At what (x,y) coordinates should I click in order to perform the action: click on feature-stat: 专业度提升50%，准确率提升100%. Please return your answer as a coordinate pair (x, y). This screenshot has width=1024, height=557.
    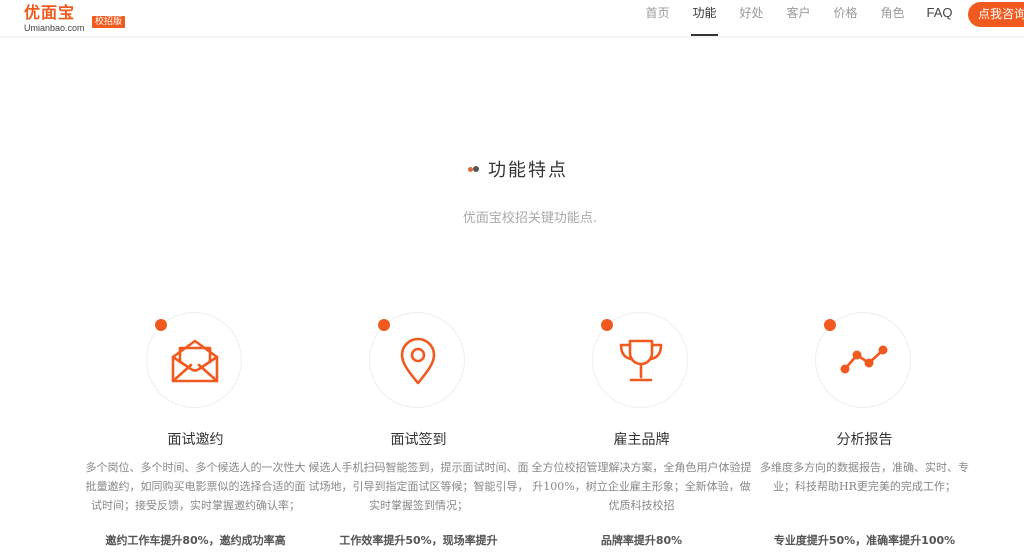
    Looking at the image, I should click on (864, 540).